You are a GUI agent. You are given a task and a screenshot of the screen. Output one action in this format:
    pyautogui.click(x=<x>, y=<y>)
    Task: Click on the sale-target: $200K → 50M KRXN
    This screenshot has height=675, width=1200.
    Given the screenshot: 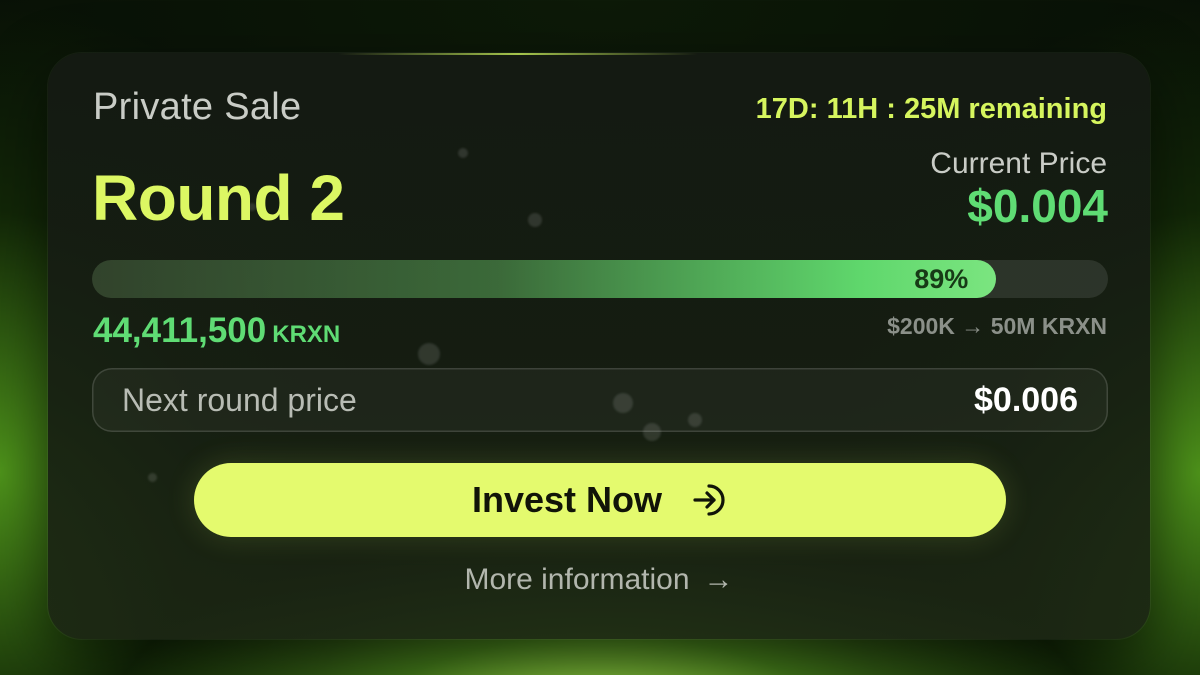 What is the action you would take?
    pyautogui.click(x=997, y=326)
    